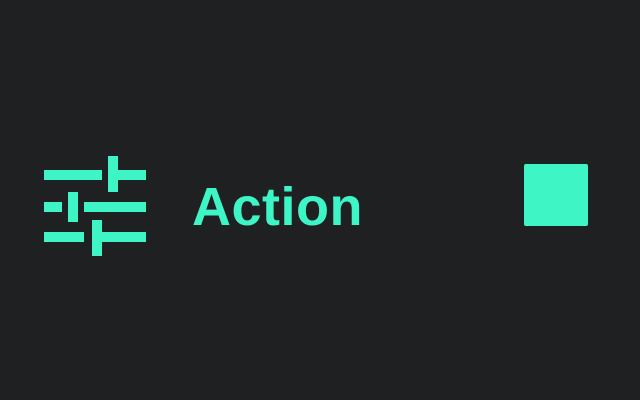  What do you see at coordinates (95, 206) in the screenshot?
I see `sliders-adjust-icon` at bounding box center [95, 206].